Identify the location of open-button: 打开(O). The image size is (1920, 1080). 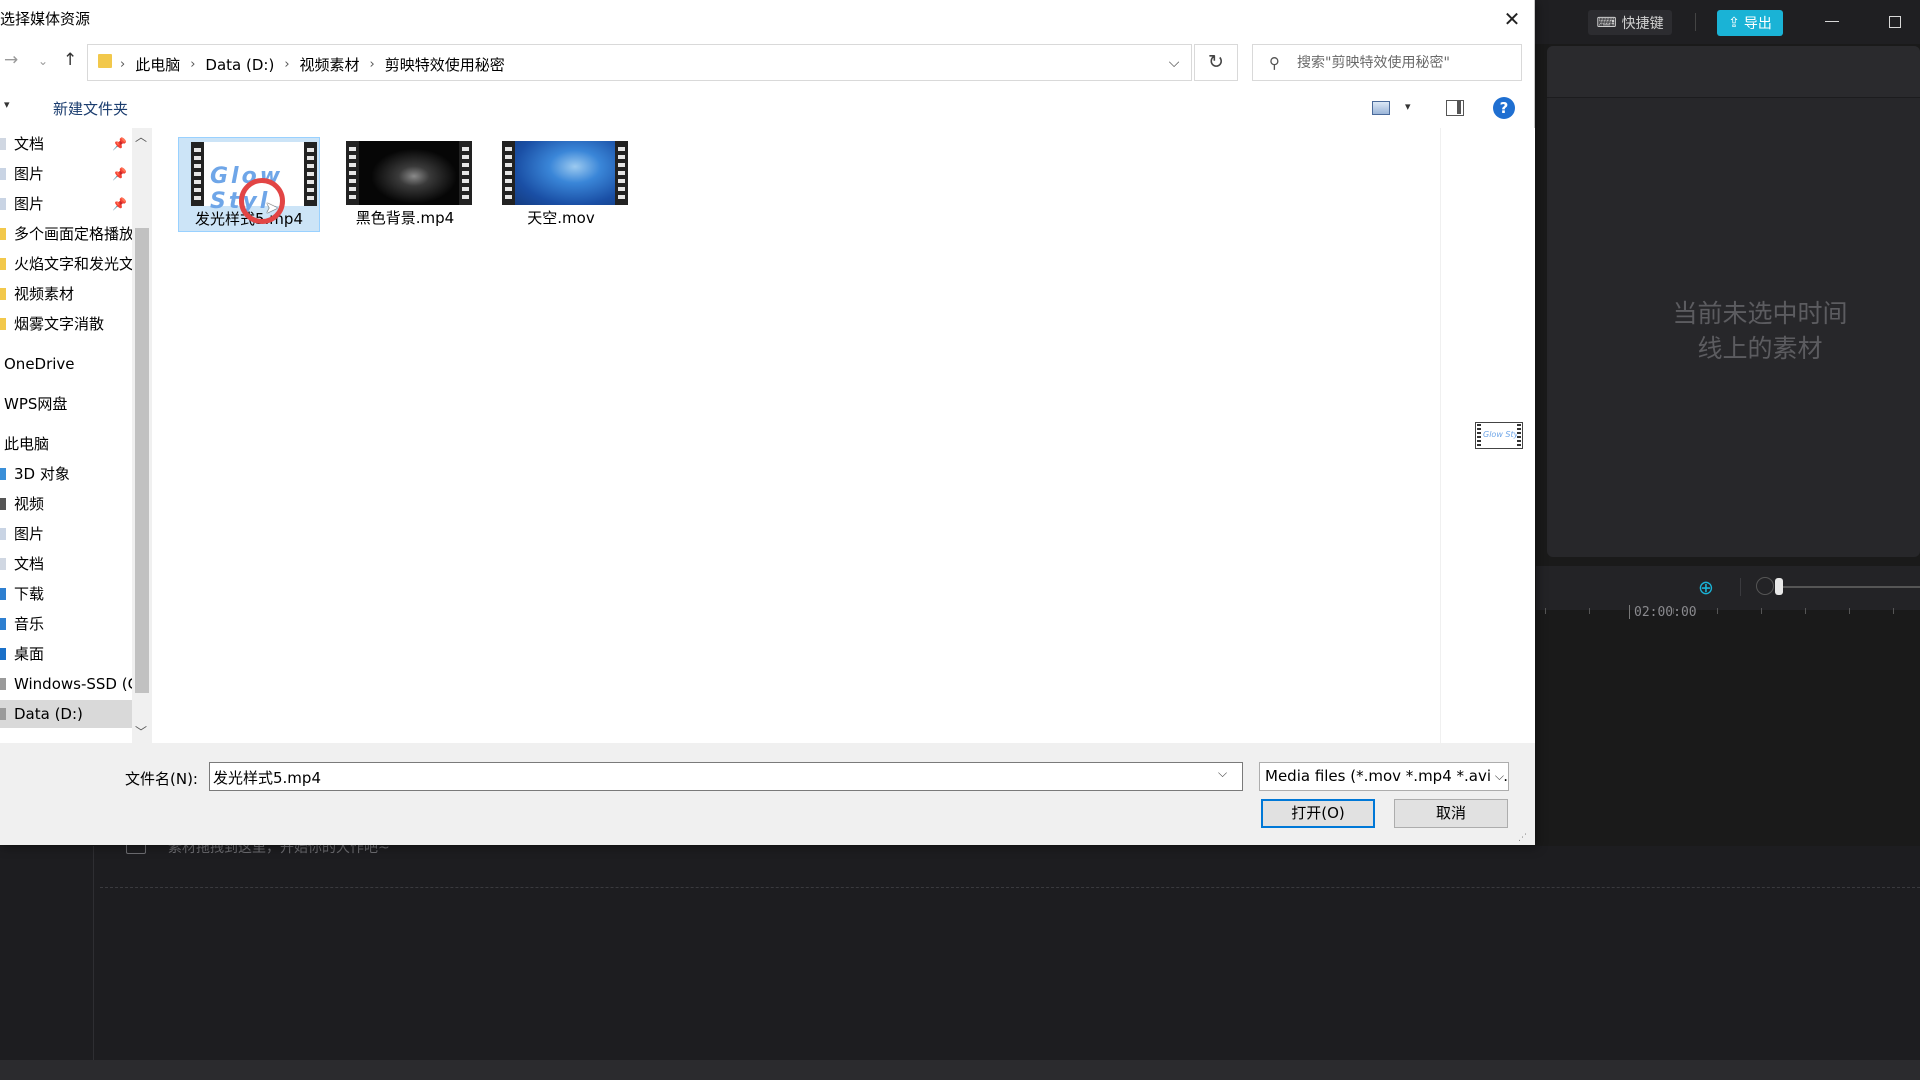
(1318, 813).